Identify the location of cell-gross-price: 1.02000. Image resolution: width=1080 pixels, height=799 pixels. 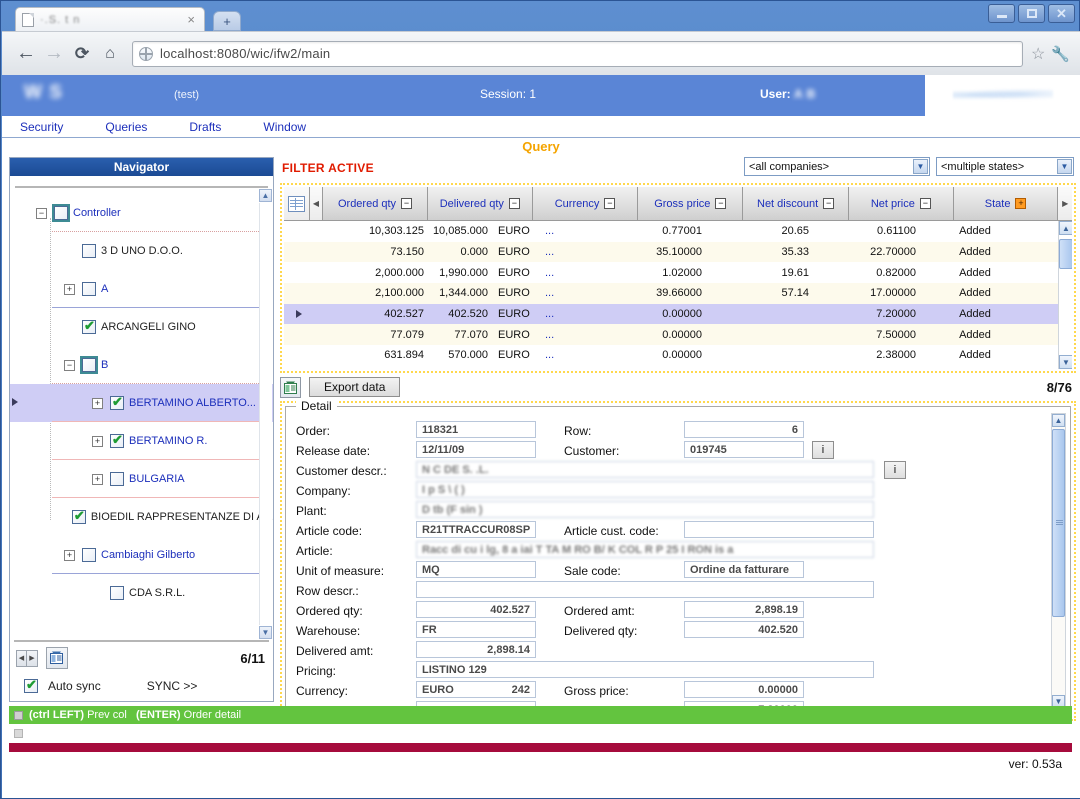
(654, 272).